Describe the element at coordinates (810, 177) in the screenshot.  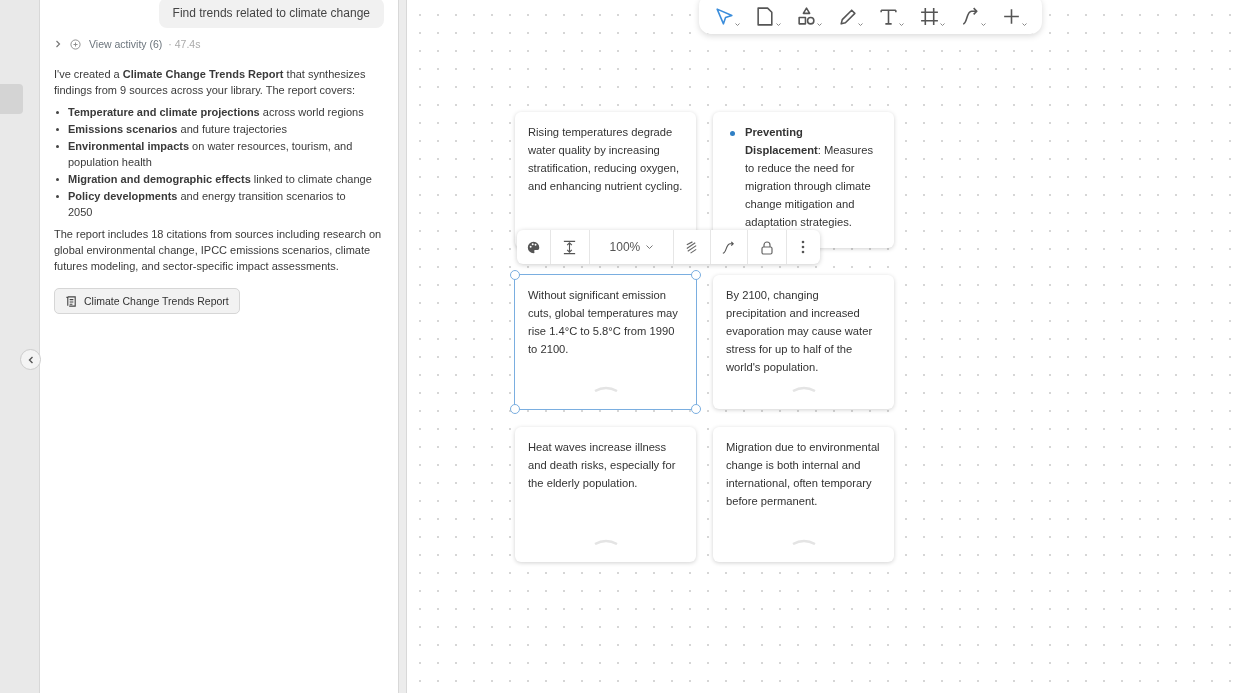
I see `card-text: Preventing Displacement: Measures to reduce the need for migration through climate change mitigation and adaptation strategies.` at that location.